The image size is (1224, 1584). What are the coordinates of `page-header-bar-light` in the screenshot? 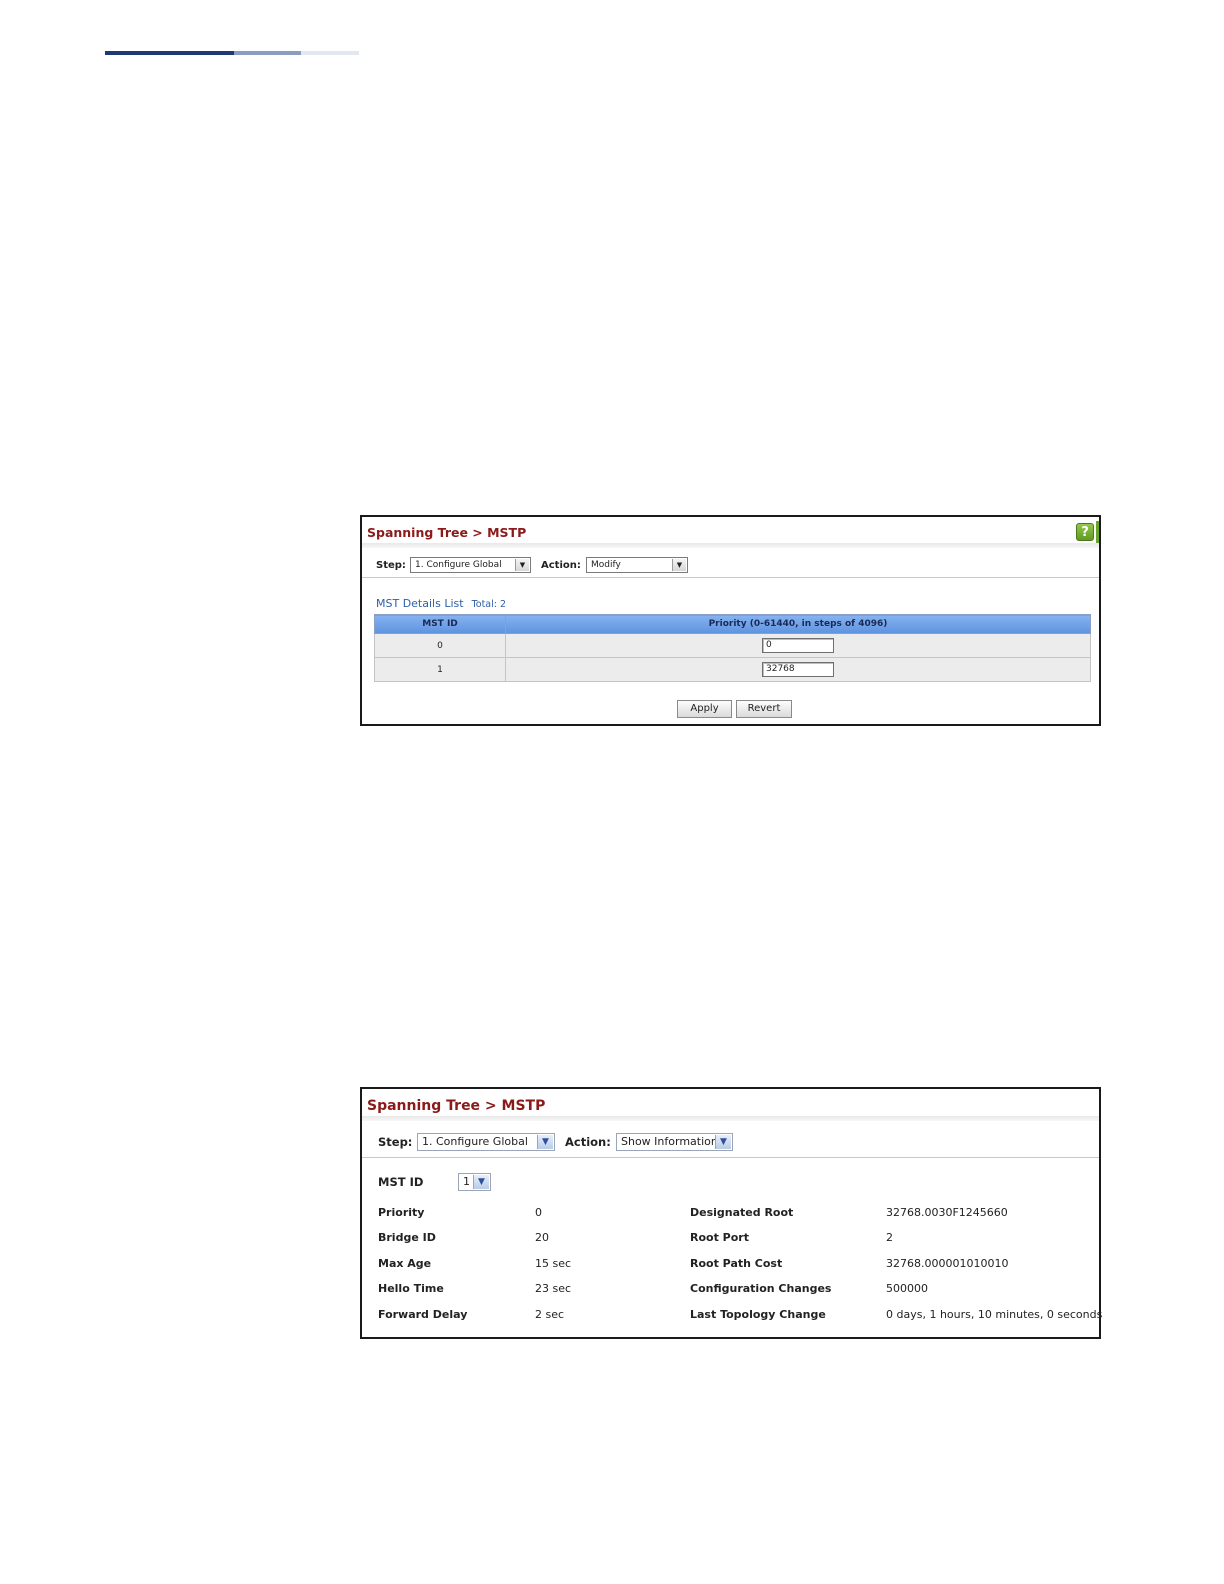 It's located at (330, 53).